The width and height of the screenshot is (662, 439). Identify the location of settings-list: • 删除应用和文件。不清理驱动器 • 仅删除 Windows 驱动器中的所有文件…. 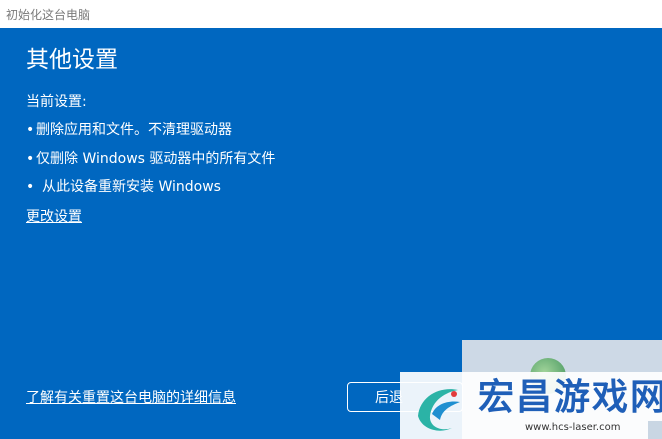
(150, 158).